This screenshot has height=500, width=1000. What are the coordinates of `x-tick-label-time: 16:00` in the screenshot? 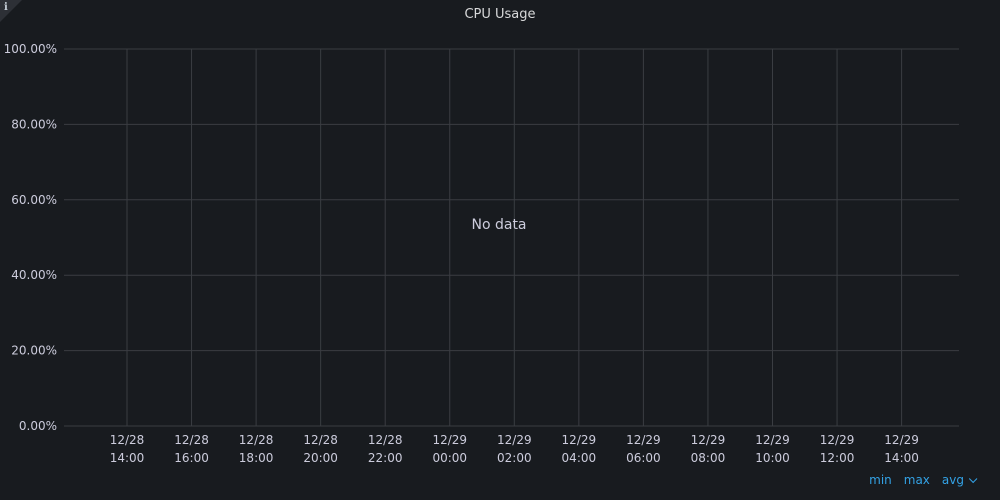 It's located at (191, 458).